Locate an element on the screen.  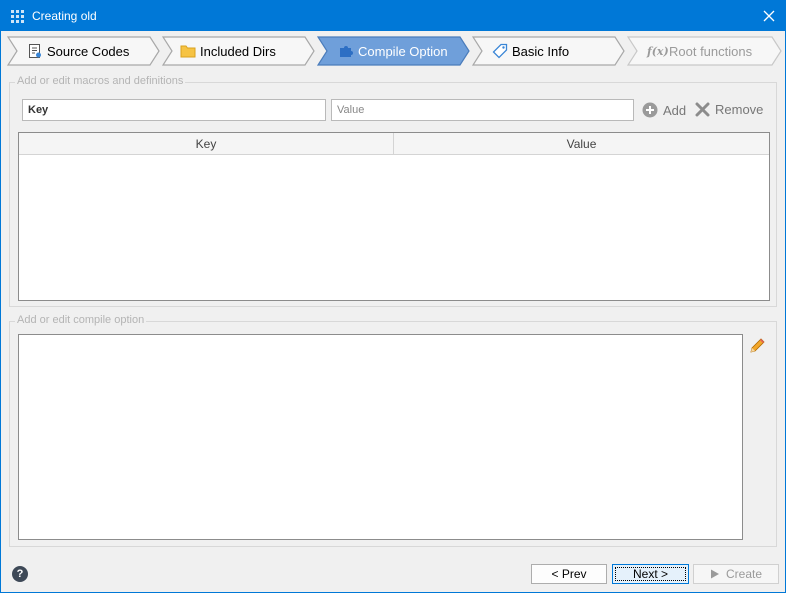
folder-icon is located at coordinates (188, 51).